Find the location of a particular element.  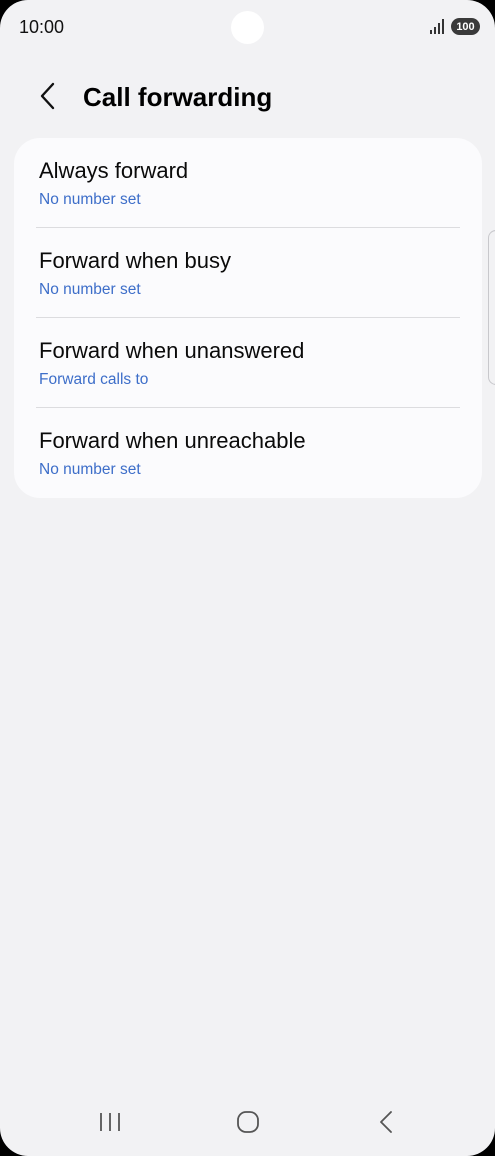

option-subtitle: Forward calls to is located at coordinates (94, 379).